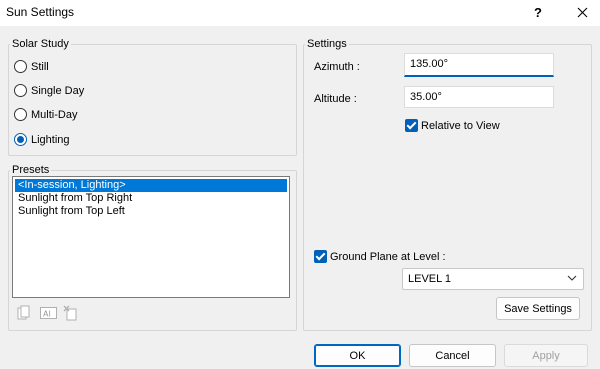  What do you see at coordinates (430, 279) in the screenshot?
I see `level-dropdown-value: LEVEL 1` at bounding box center [430, 279].